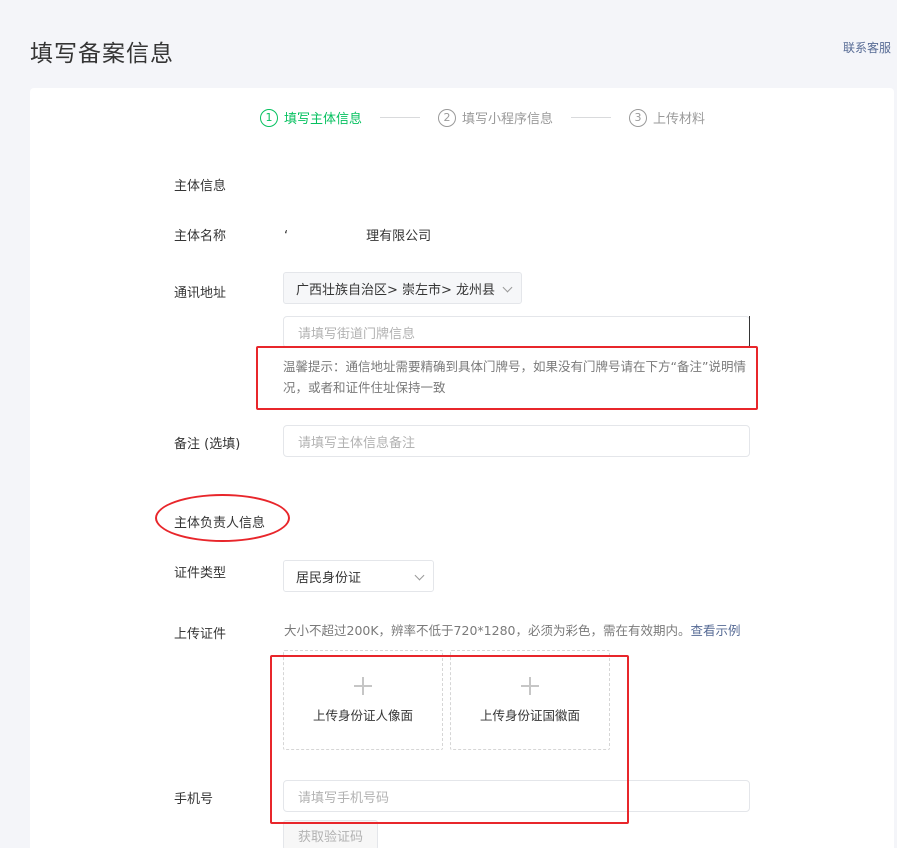 This screenshot has width=897, height=848. What do you see at coordinates (530, 700) in the screenshot?
I see `upload-id-back: 上传身份证国徽面` at bounding box center [530, 700].